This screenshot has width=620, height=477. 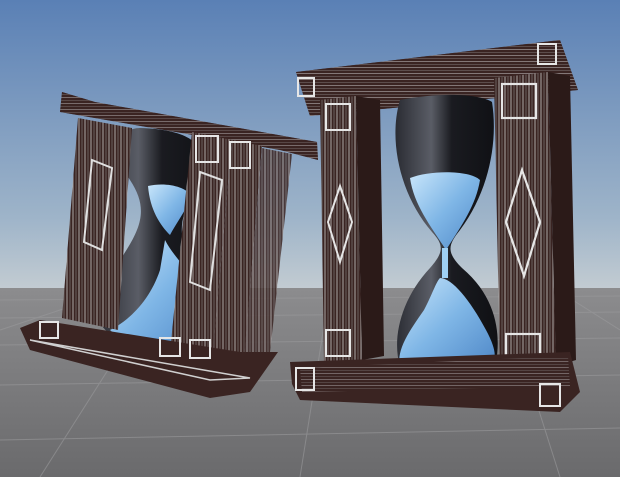 I want to click on upright-pillar-right, so click(x=525, y=220).